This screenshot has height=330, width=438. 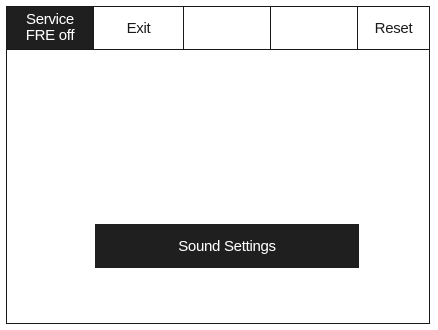 I want to click on exit-softkey-label: Exit, so click(x=138, y=28).